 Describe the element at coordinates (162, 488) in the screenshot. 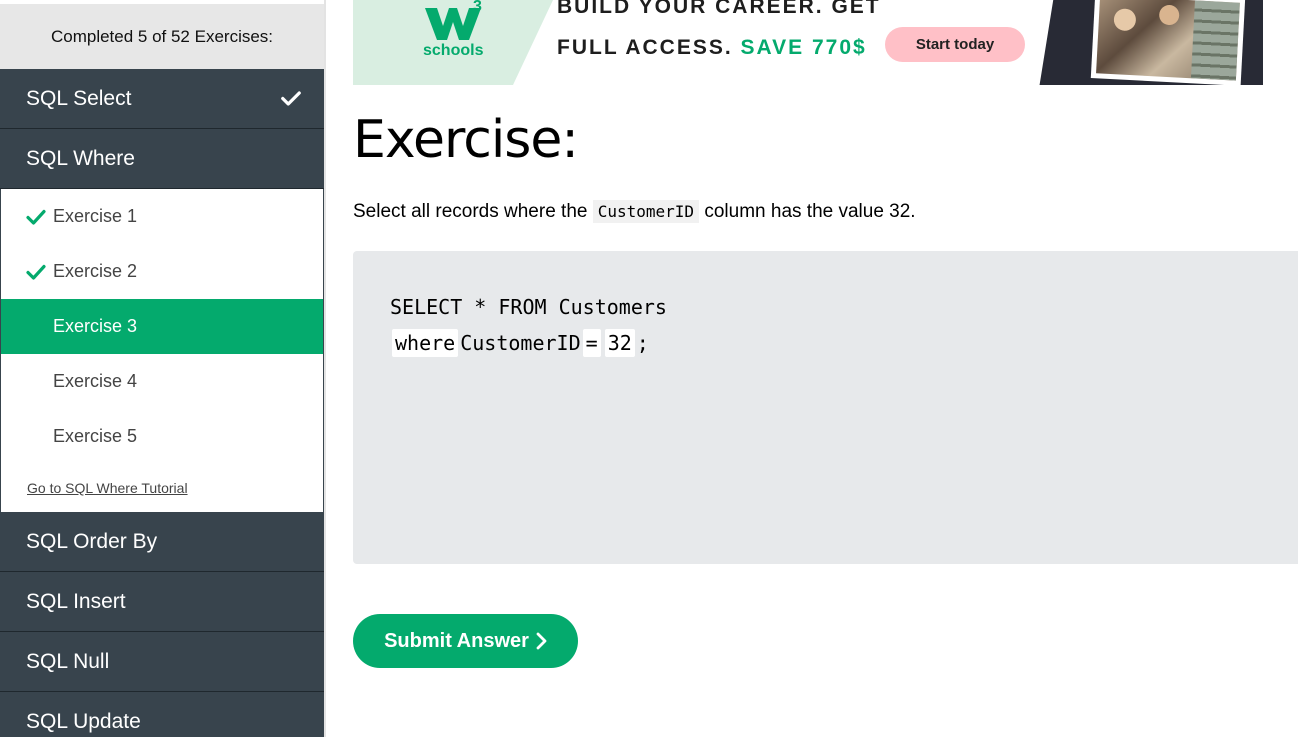

I see `tutorial-link: Go to SQL Where Tutorial` at that location.